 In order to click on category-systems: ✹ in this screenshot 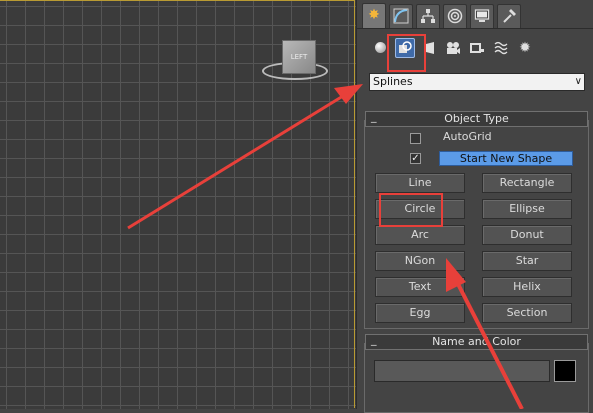, I will do `click(525, 48)`.